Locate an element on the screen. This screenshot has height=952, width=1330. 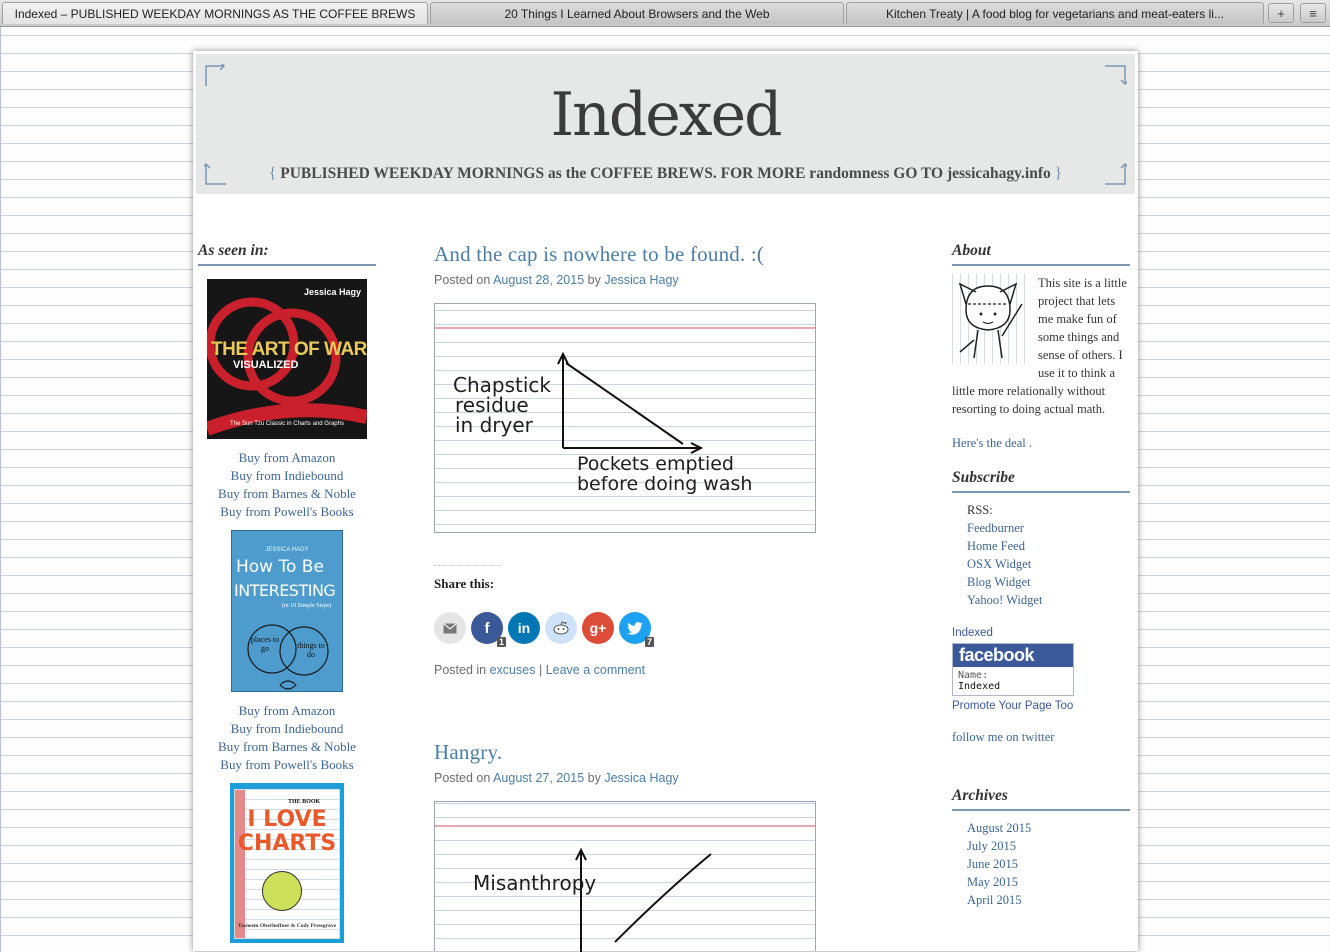
facebook-icon: f is located at coordinates (487, 628).